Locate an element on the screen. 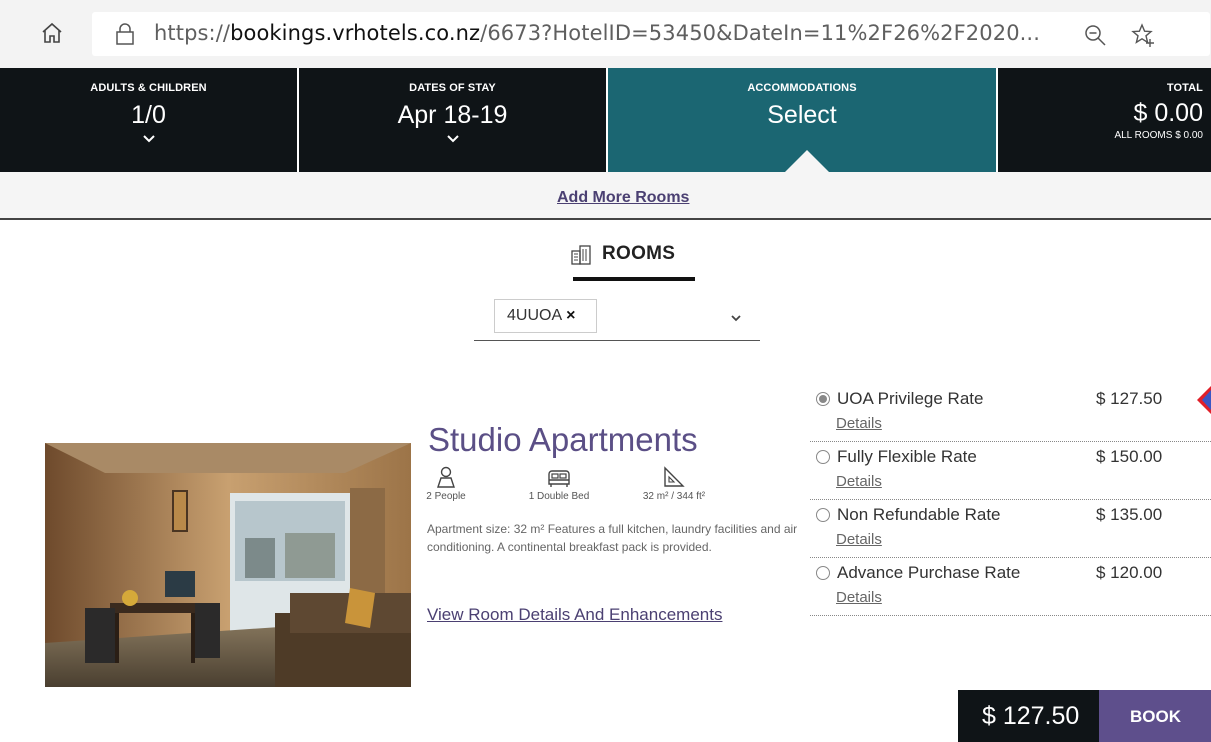 The image size is (1211, 742). step-total: TOTAL $ 0.00 ALL ROOMS $ 0.00 is located at coordinates (1104, 120).